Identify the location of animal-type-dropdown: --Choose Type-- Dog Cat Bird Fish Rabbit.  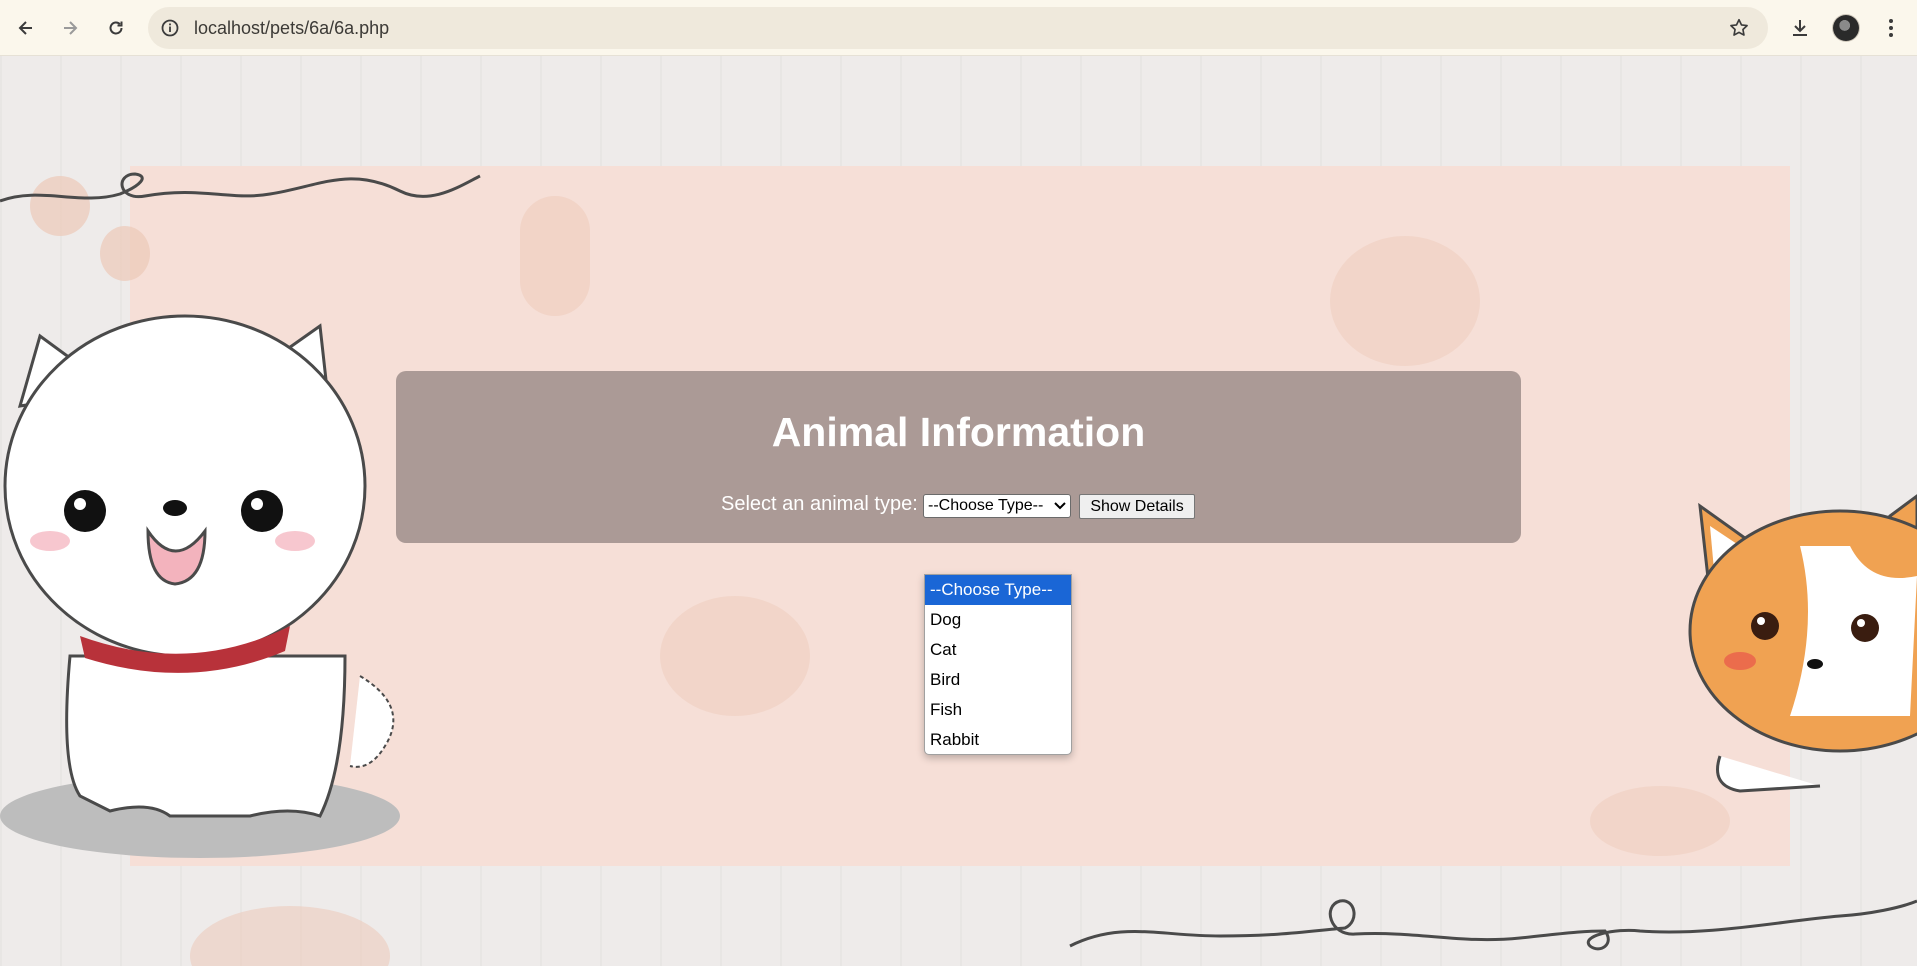
(998, 664).